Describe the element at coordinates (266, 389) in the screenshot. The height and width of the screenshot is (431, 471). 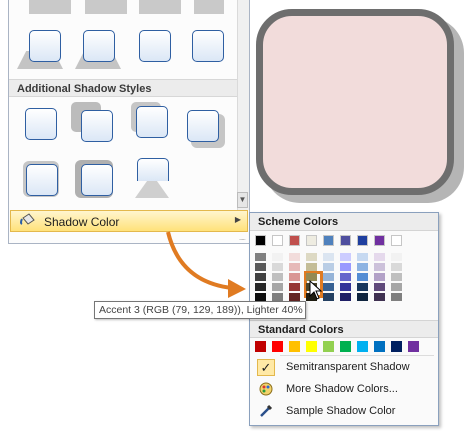
I see `palette-icon` at that location.